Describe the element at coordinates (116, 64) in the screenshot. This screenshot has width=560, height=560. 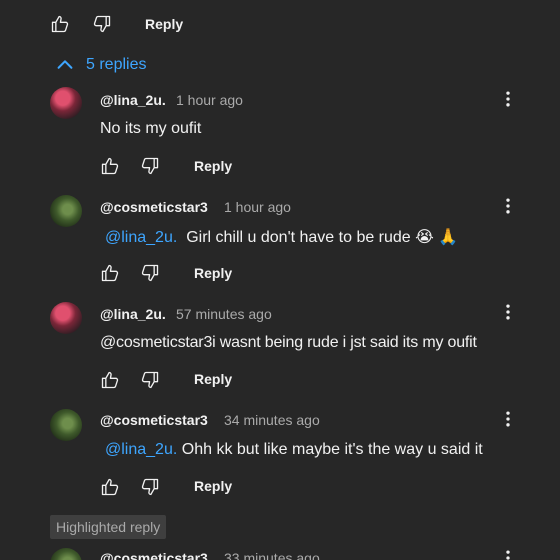
I see `replies-toggle-label: 5 replies` at that location.